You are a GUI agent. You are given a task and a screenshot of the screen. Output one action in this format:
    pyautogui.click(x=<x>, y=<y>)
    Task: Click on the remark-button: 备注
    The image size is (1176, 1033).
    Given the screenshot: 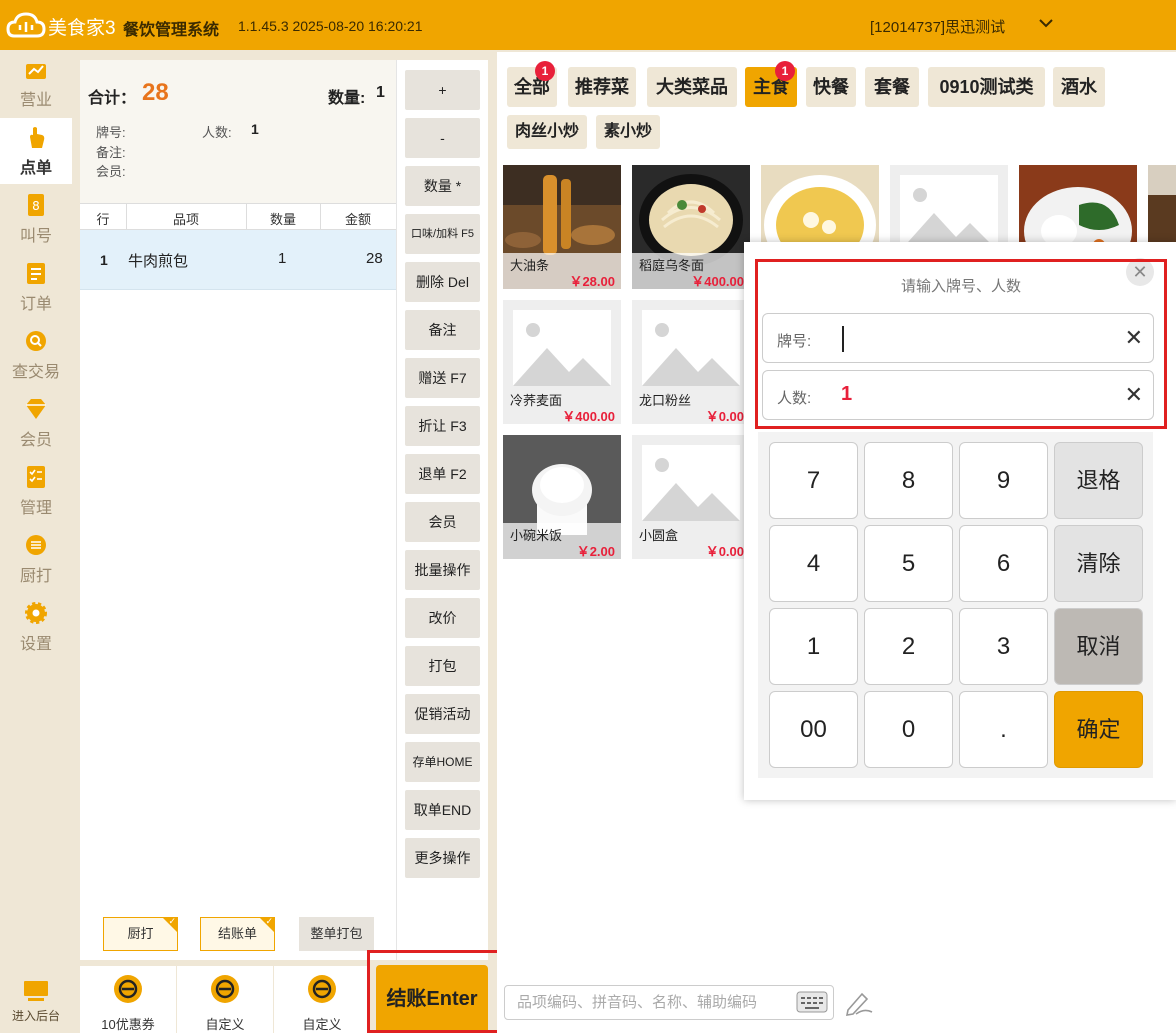 What is the action you would take?
    pyautogui.click(x=442, y=330)
    